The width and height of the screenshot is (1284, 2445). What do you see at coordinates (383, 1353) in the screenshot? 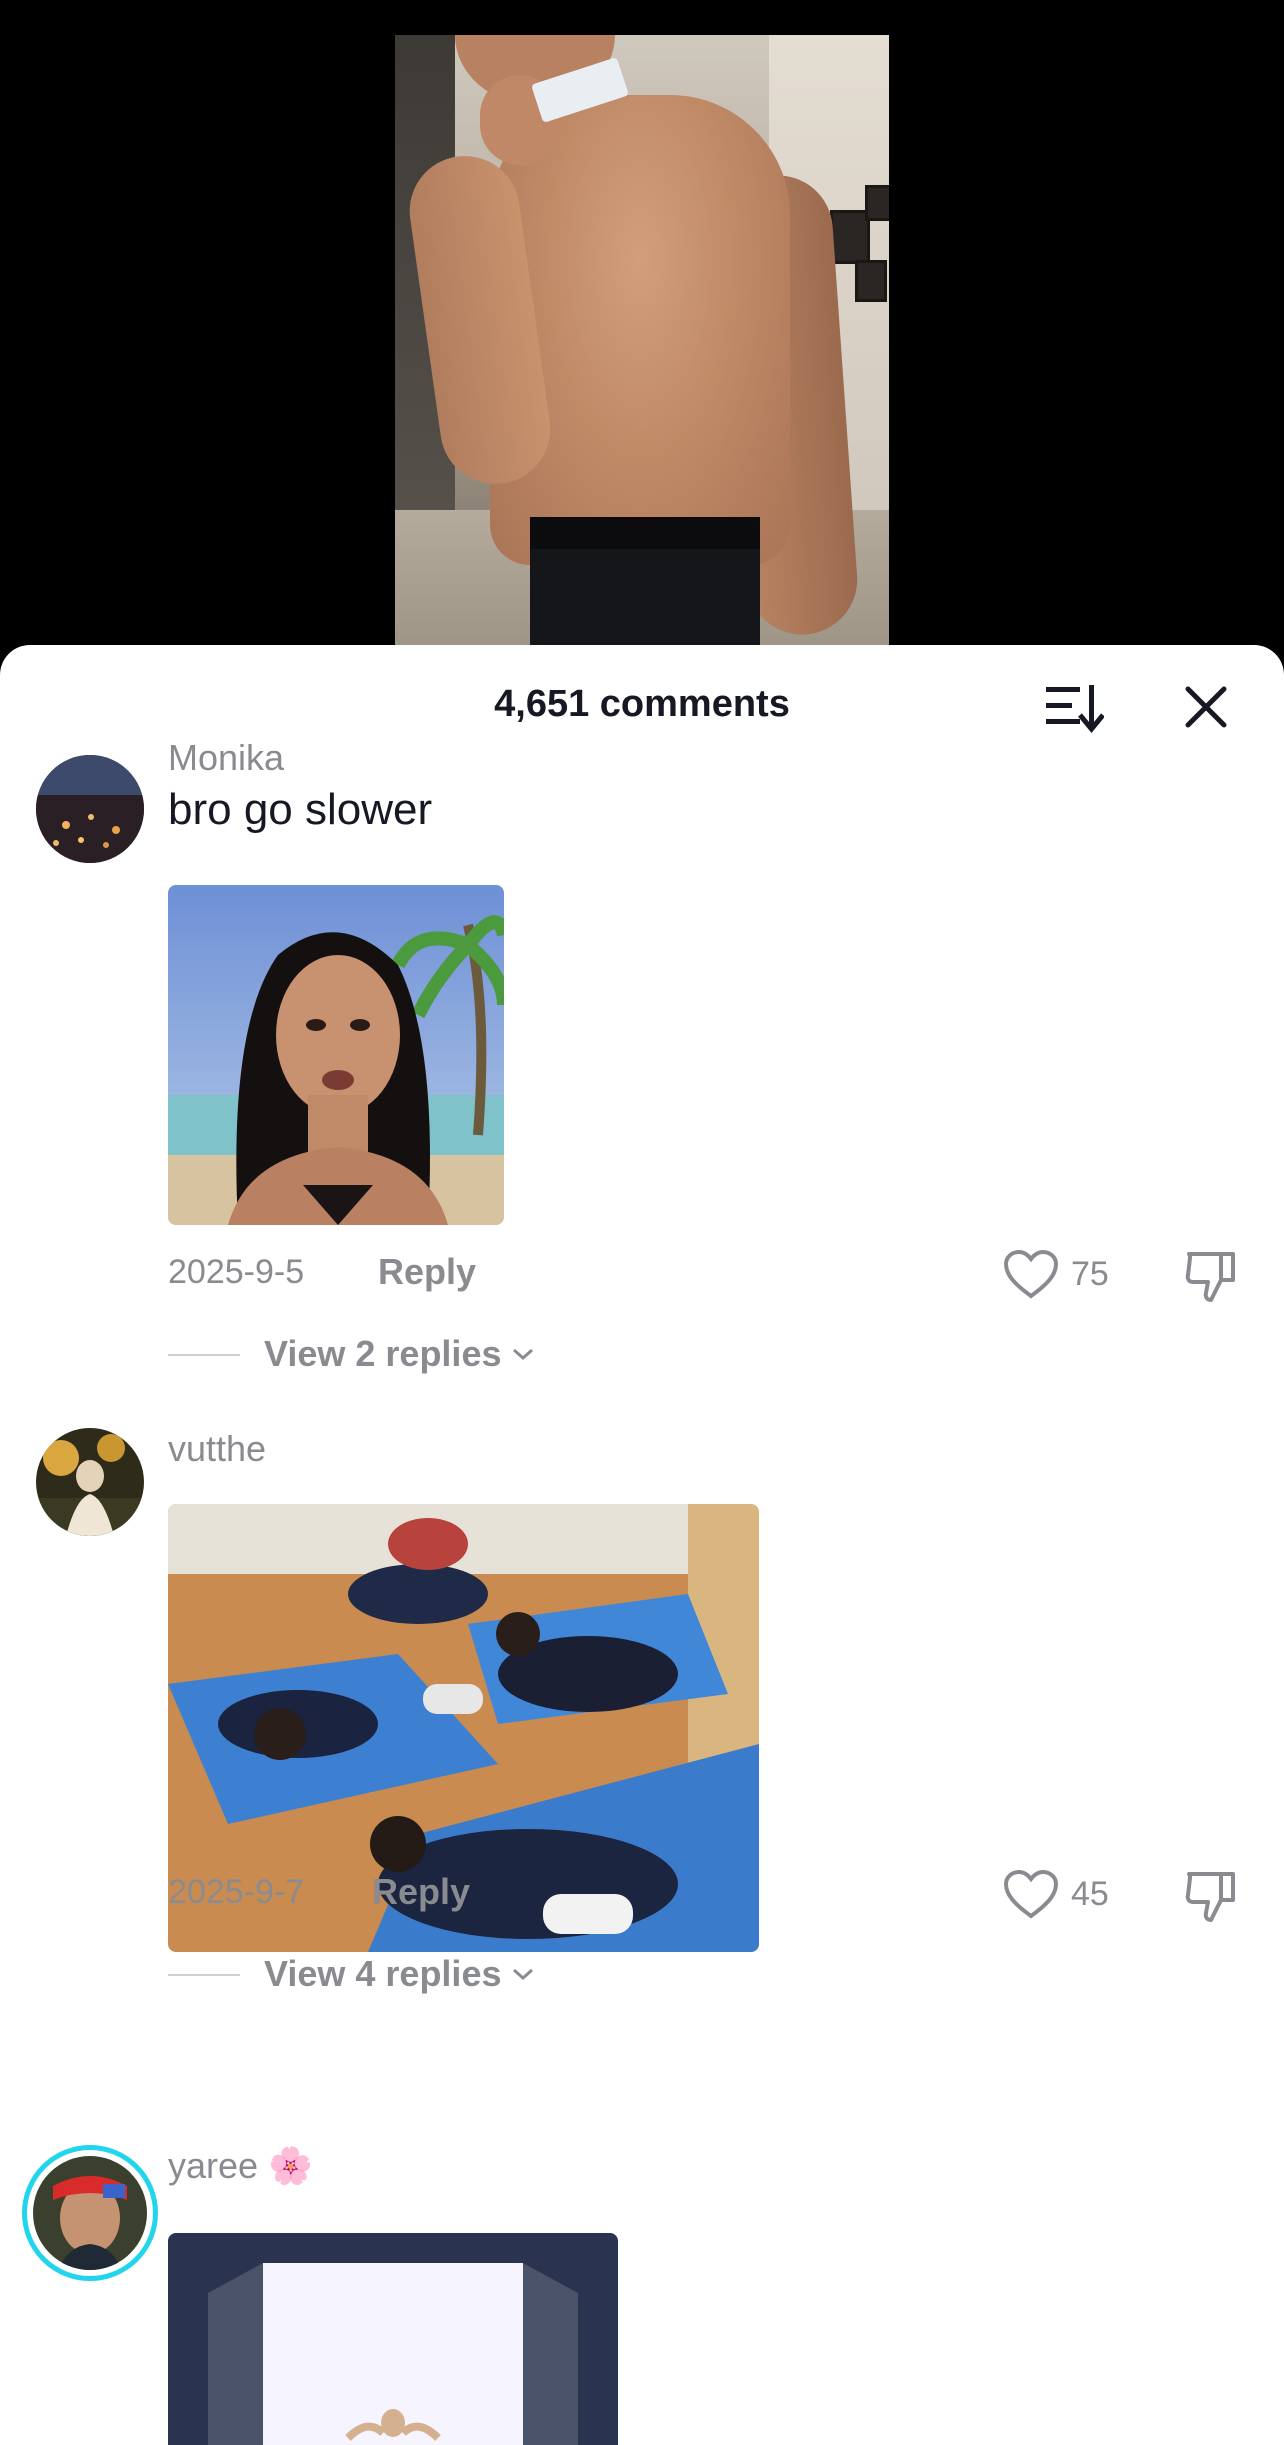
I see `view-replies-label: View 2 replies` at bounding box center [383, 1353].